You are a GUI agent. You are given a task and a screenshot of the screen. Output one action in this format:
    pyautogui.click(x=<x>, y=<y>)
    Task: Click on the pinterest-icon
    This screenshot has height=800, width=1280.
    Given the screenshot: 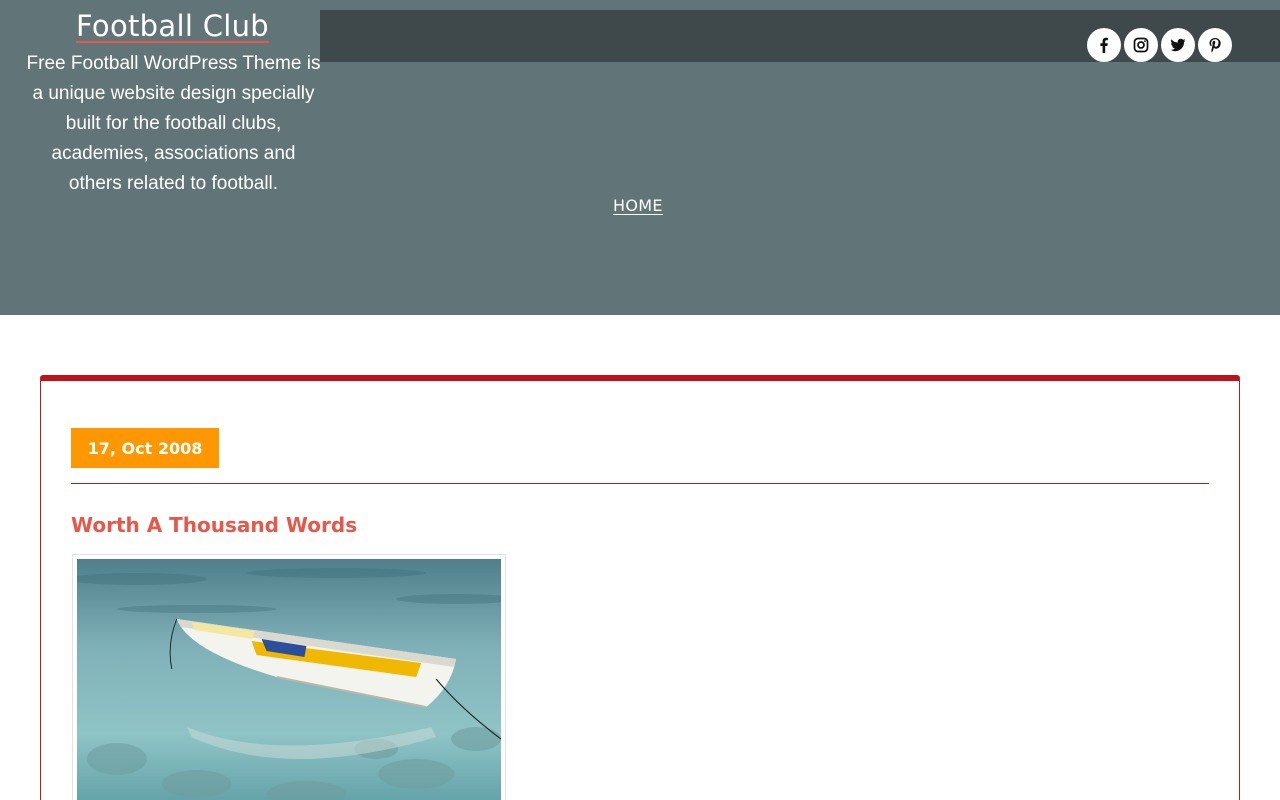 What is the action you would take?
    pyautogui.click(x=1215, y=45)
    